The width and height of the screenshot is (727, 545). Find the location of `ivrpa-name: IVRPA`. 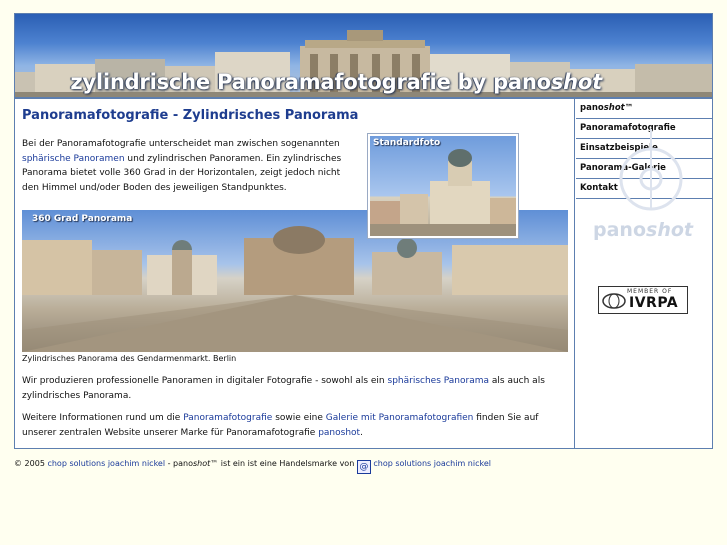

ivrpa-name: IVRPA is located at coordinates (654, 303).